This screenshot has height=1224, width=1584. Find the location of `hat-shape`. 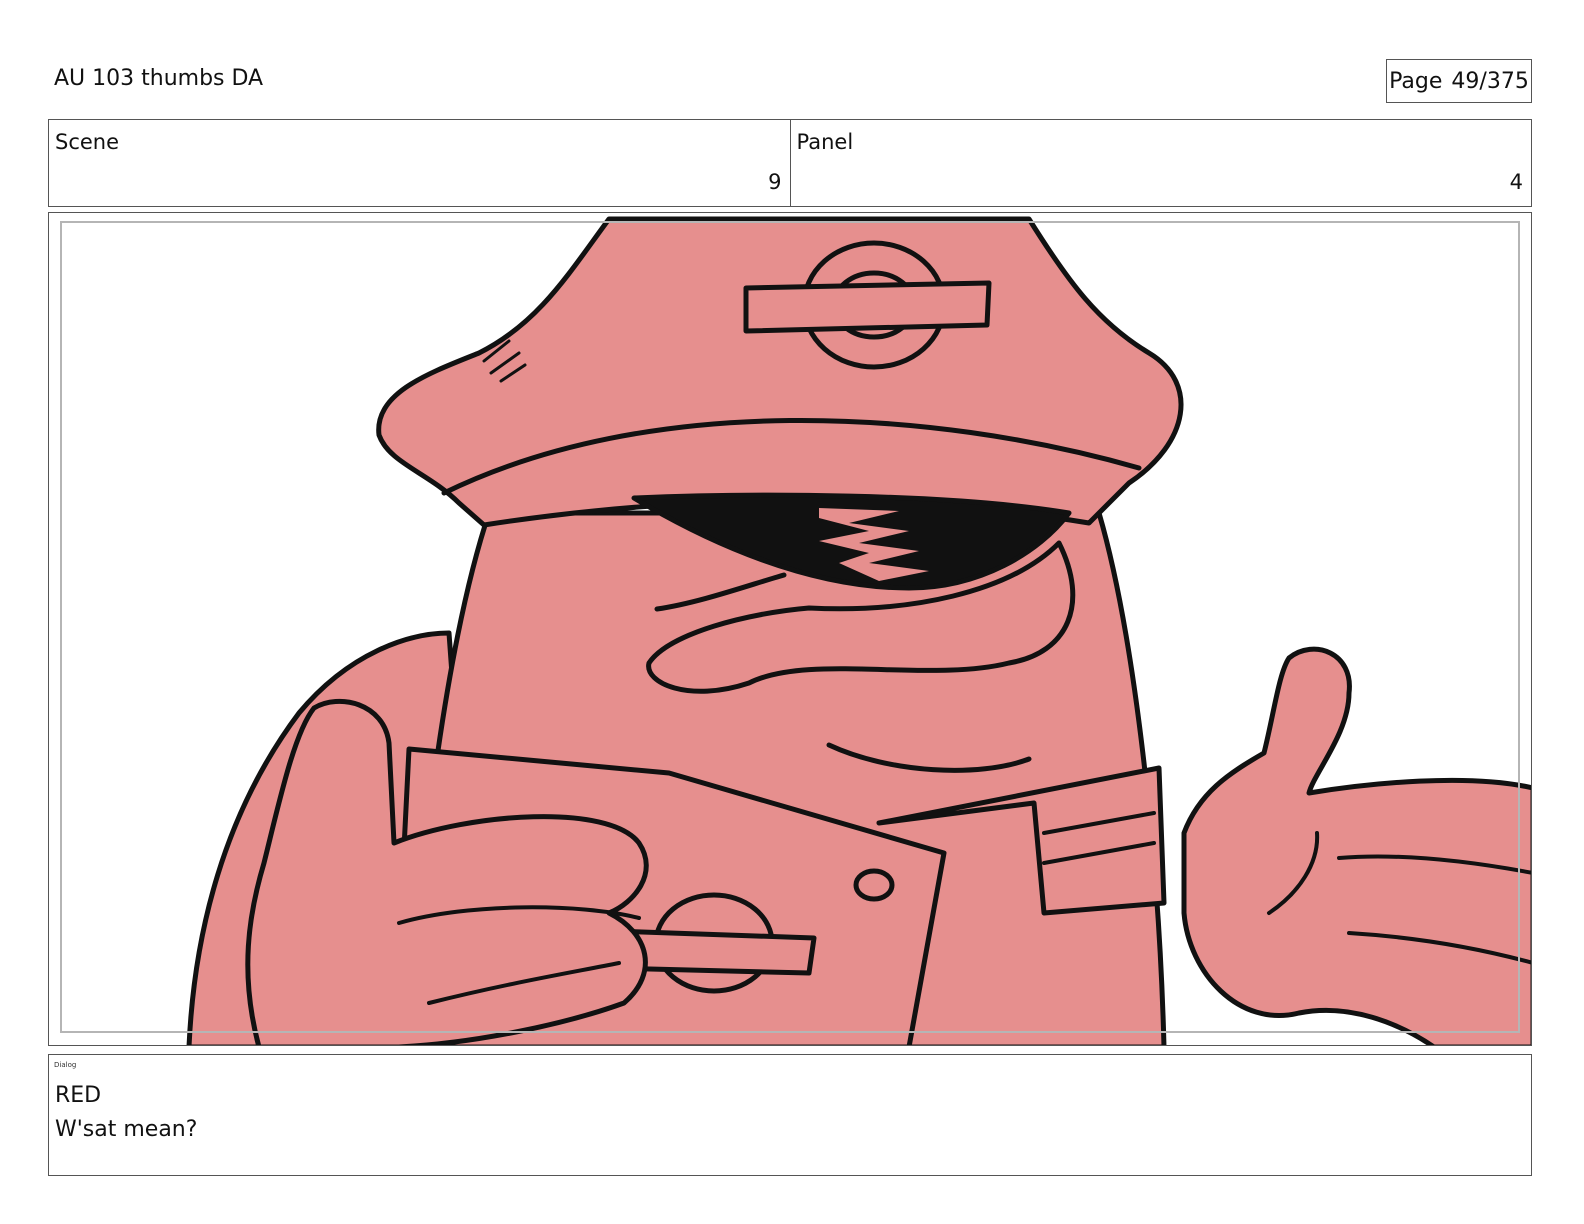

hat-shape is located at coordinates (780, 372).